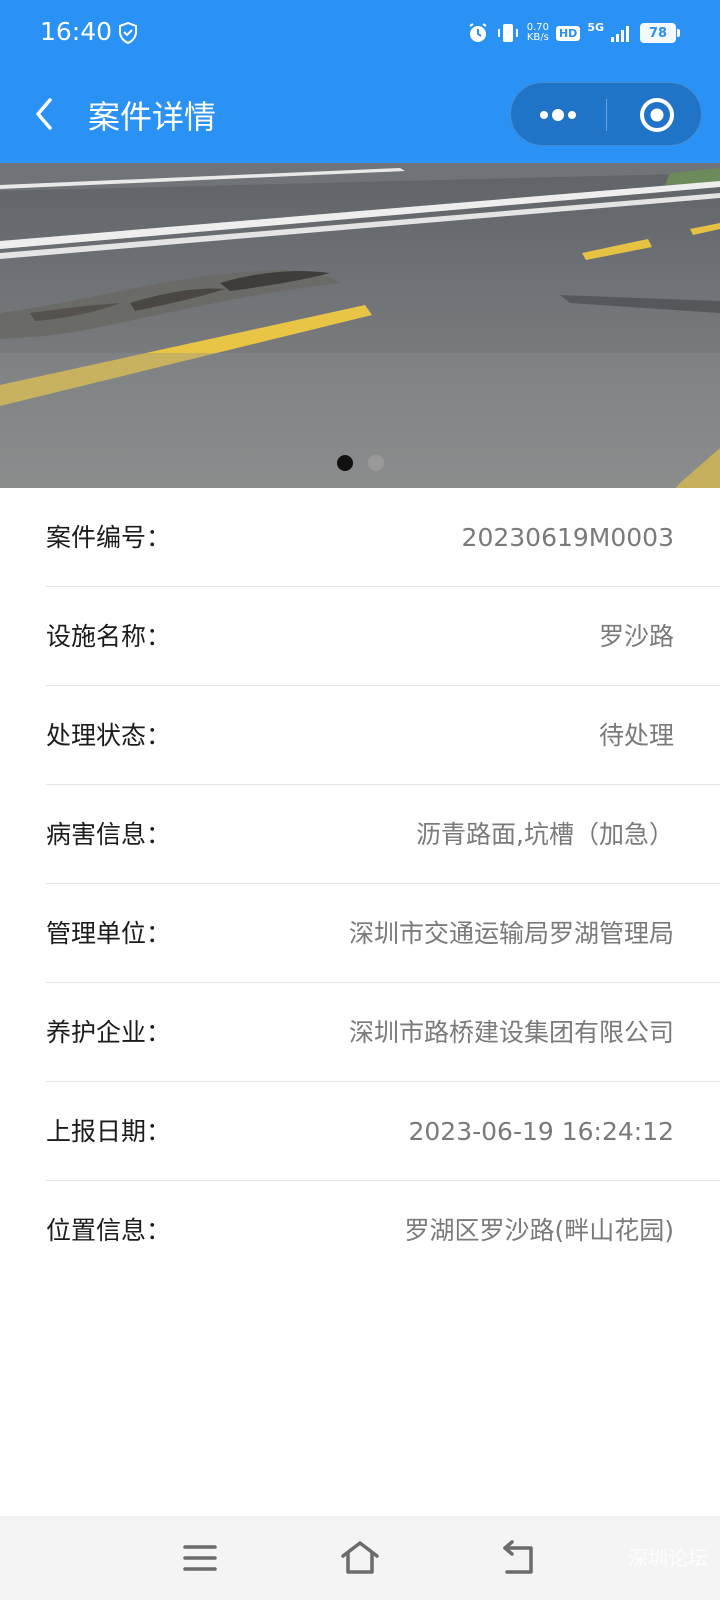 The width and height of the screenshot is (720, 1600). I want to click on home-button, so click(360, 1558).